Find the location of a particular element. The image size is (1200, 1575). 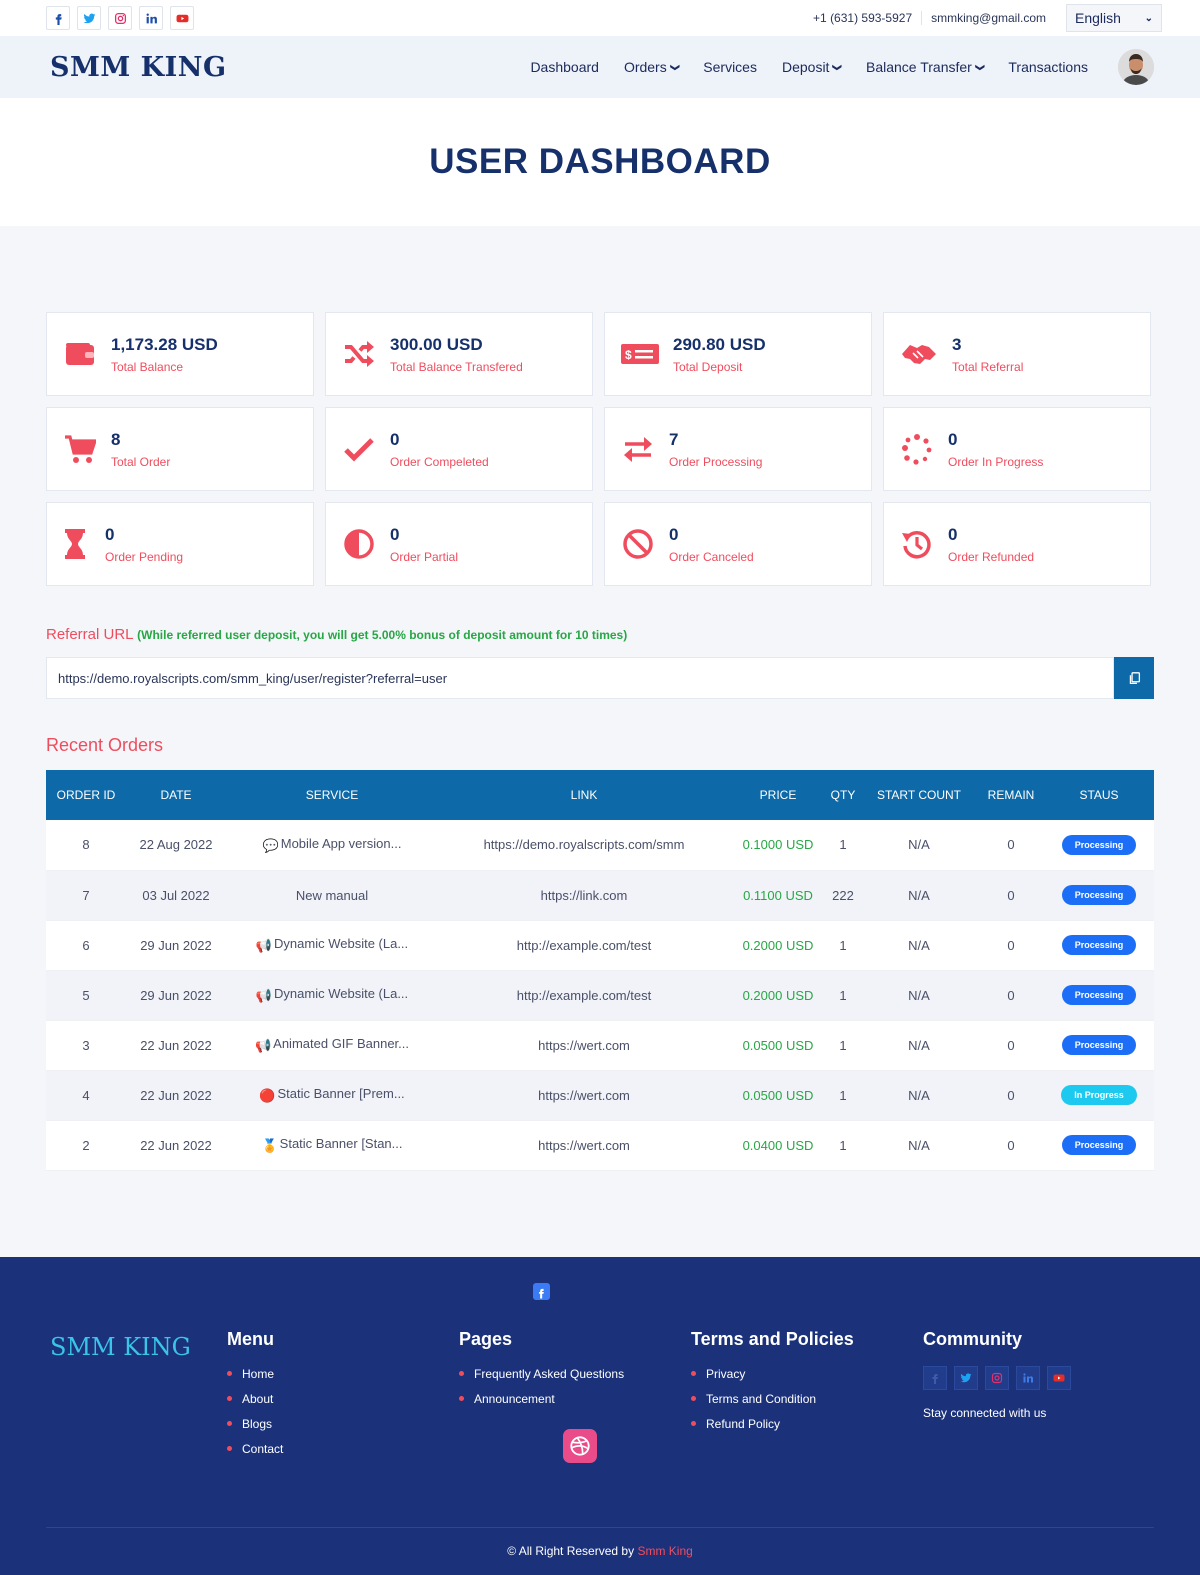

status-cell: In Progress is located at coordinates (1099, 1095).